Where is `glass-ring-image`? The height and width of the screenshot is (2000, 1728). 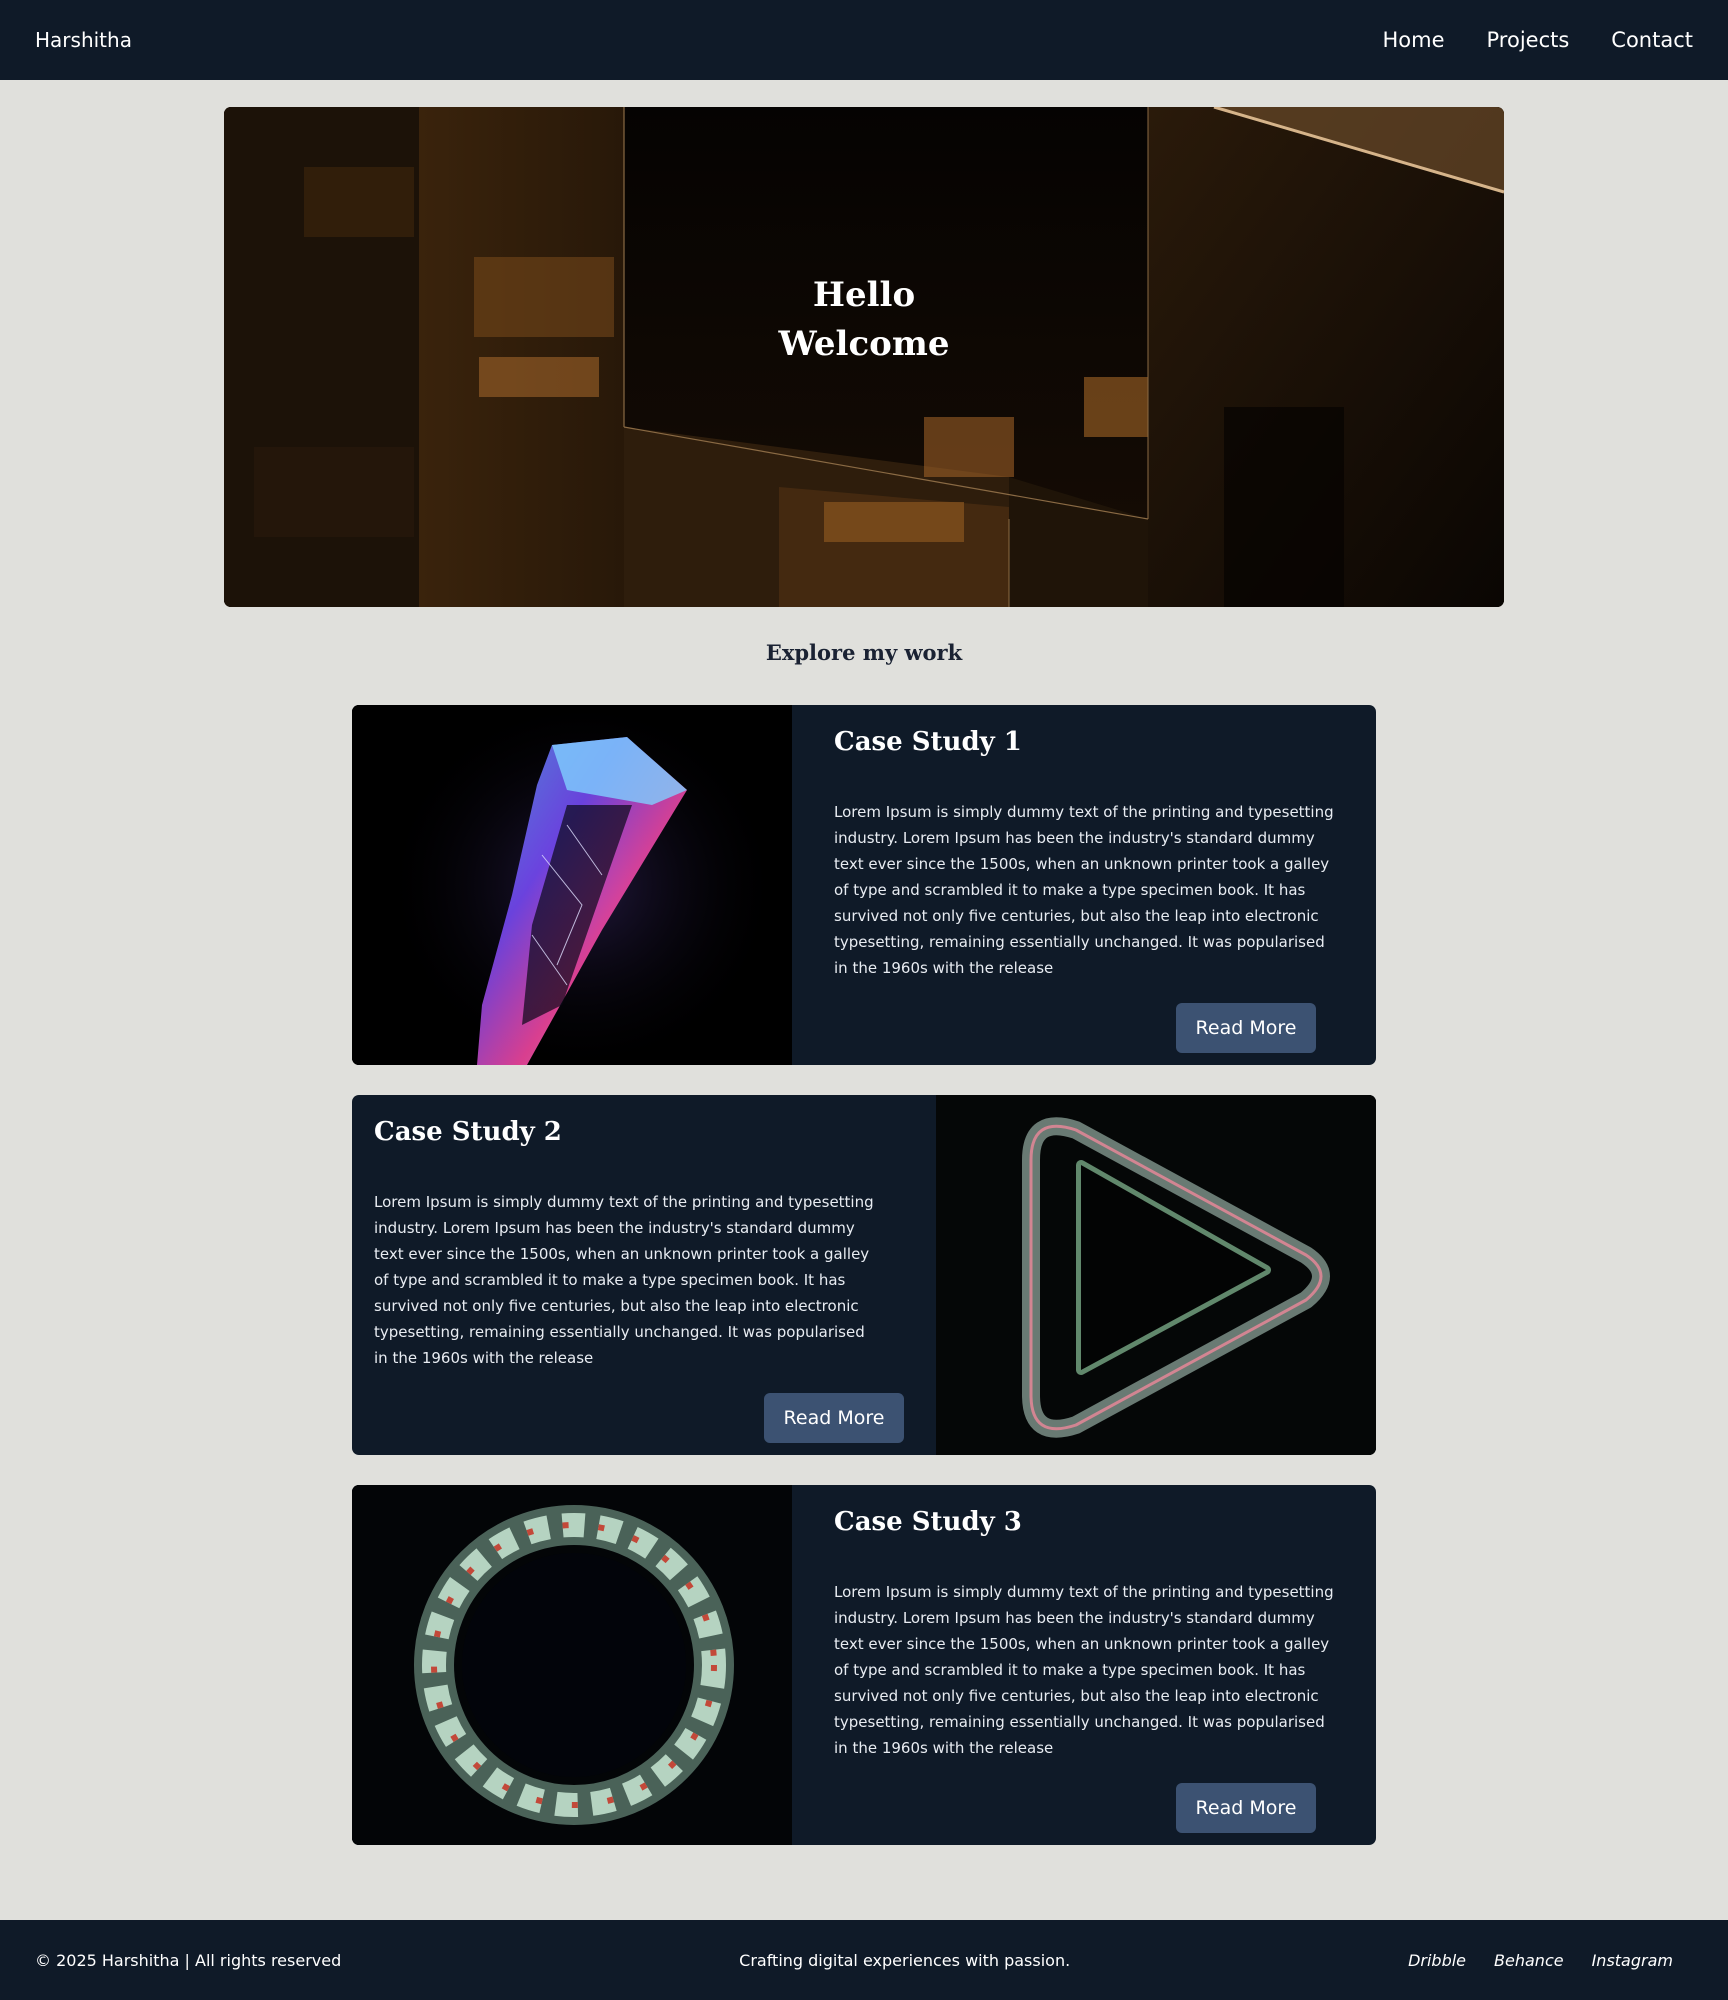 glass-ring-image is located at coordinates (572, 1665).